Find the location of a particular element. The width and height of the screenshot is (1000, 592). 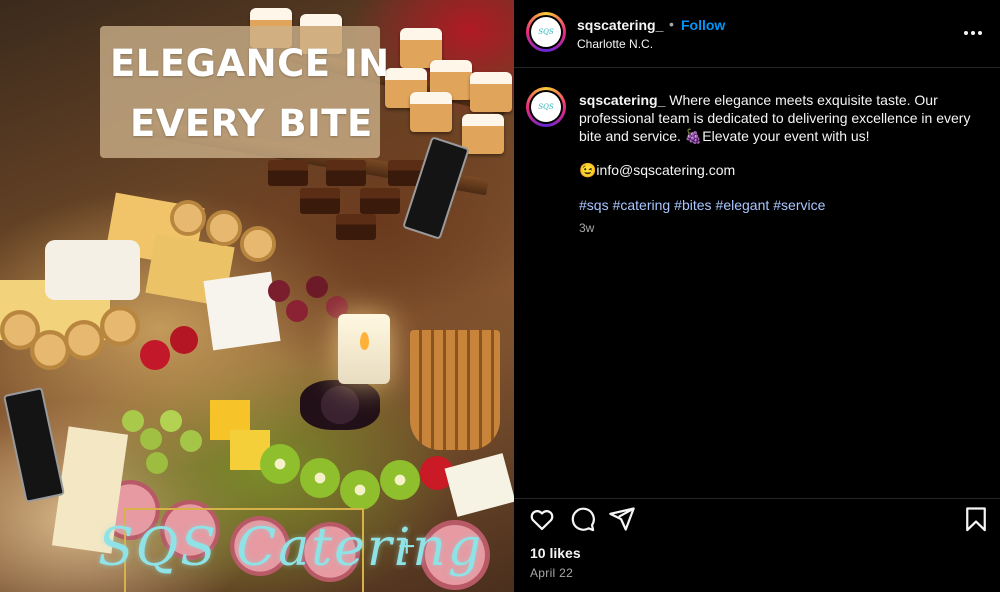

like-count: 10 likes is located at coordinates (555, 553).